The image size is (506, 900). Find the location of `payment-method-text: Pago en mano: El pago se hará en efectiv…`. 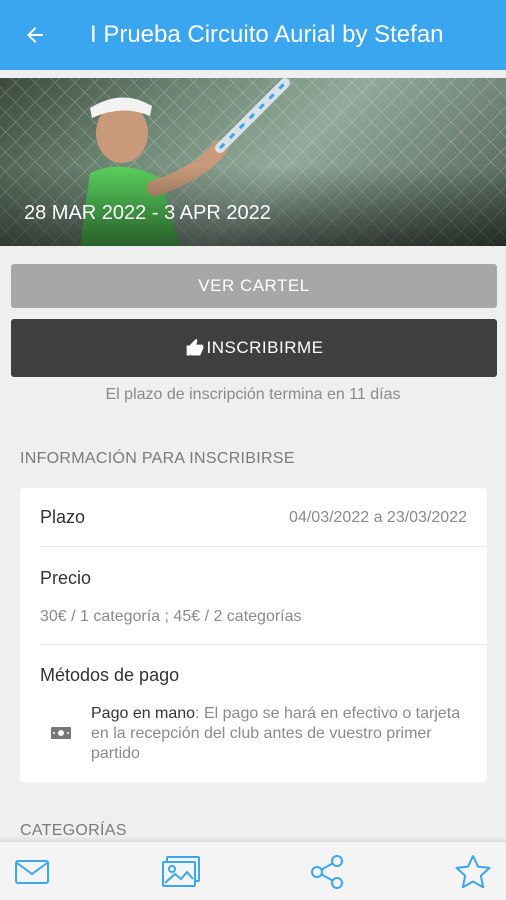

payment-method-text: Pago en mano: El pago se hará en efectiv… is located at coordinates (281, 734).